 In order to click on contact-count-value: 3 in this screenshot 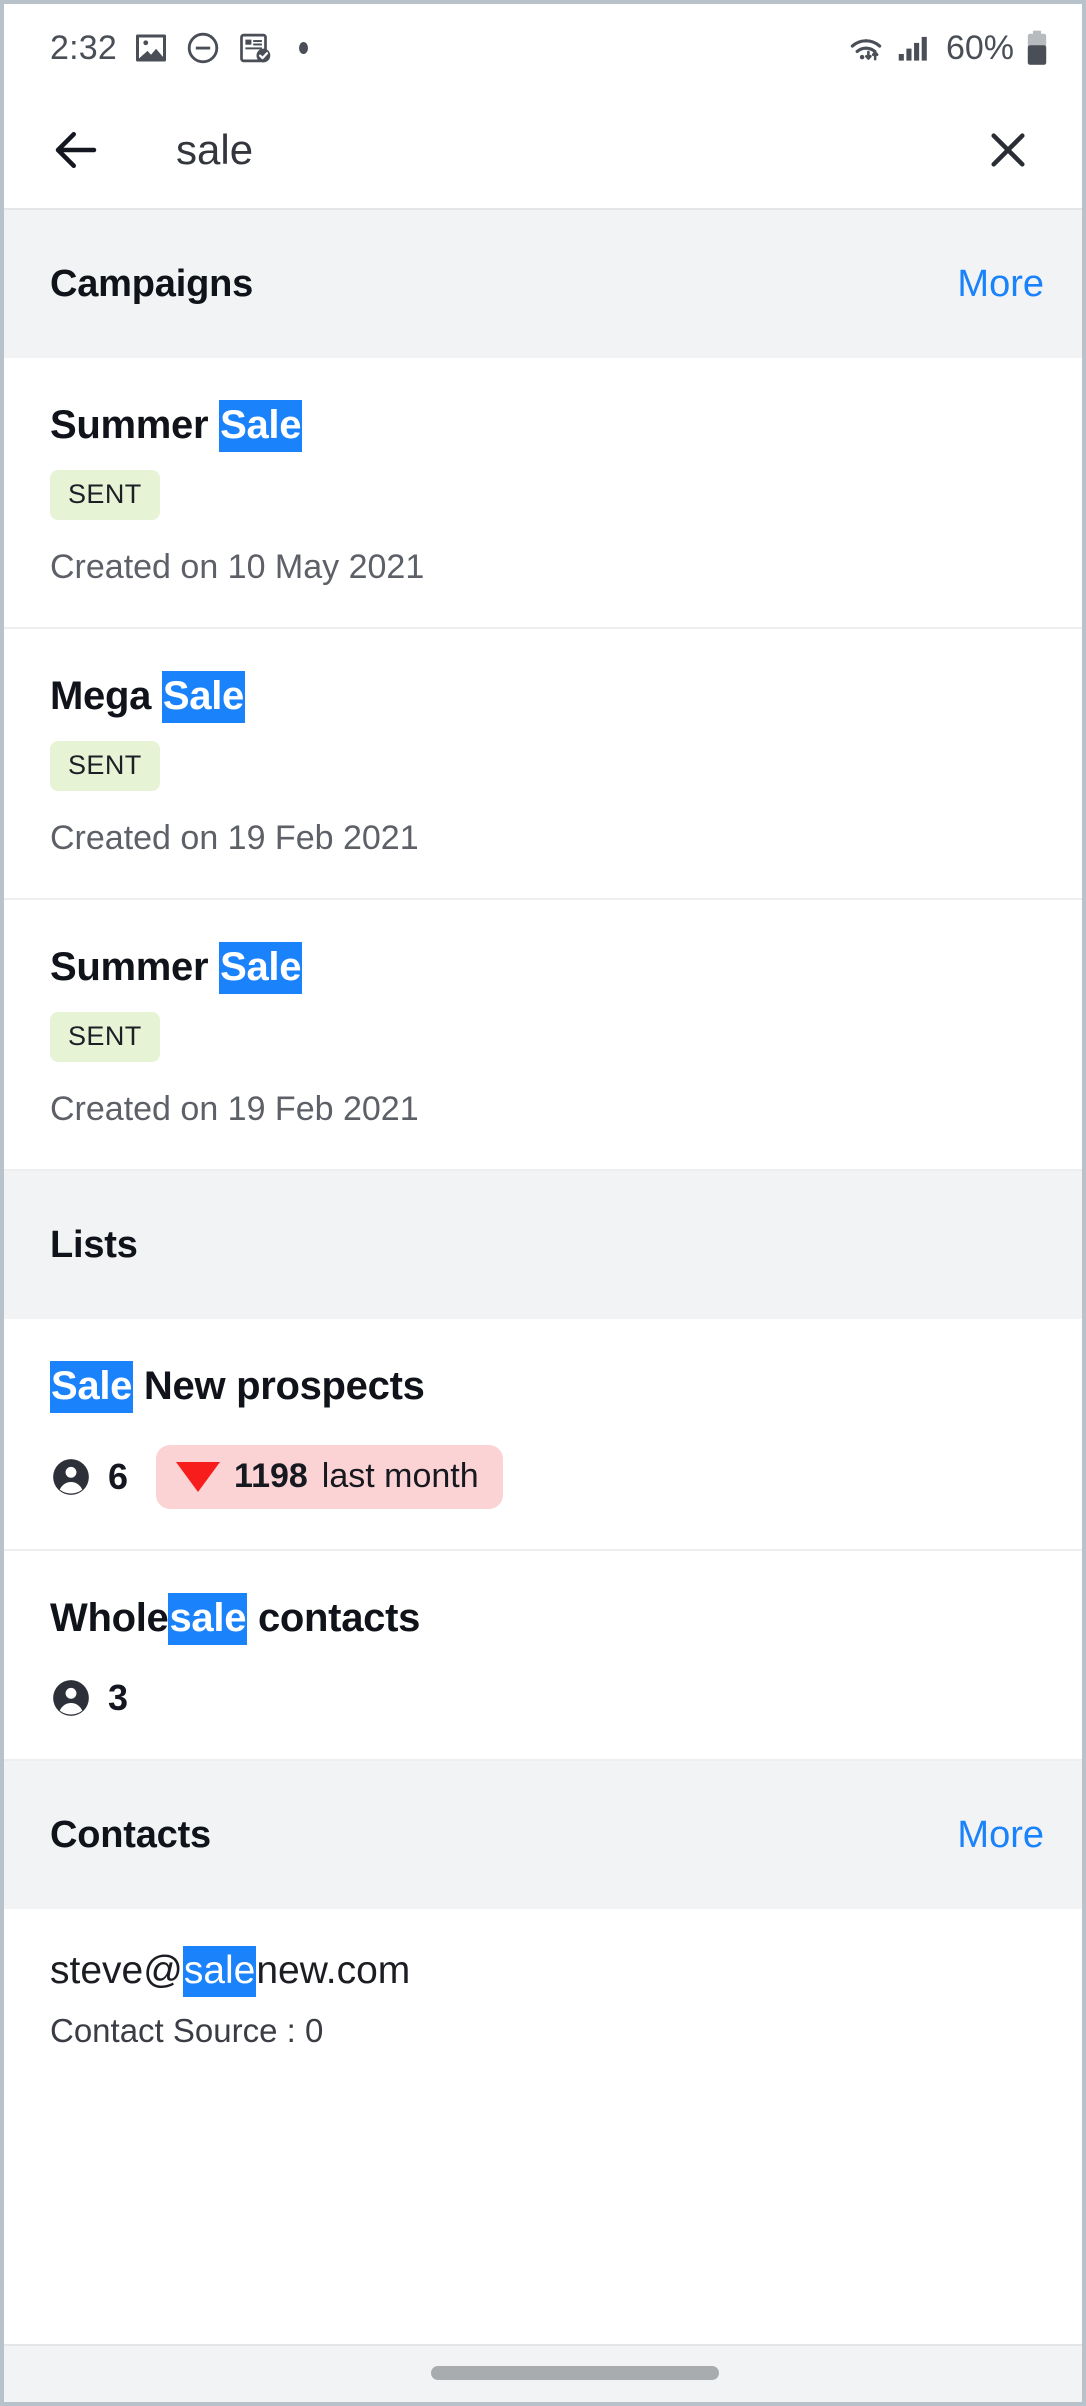, I will do `click(118, 1697)`.